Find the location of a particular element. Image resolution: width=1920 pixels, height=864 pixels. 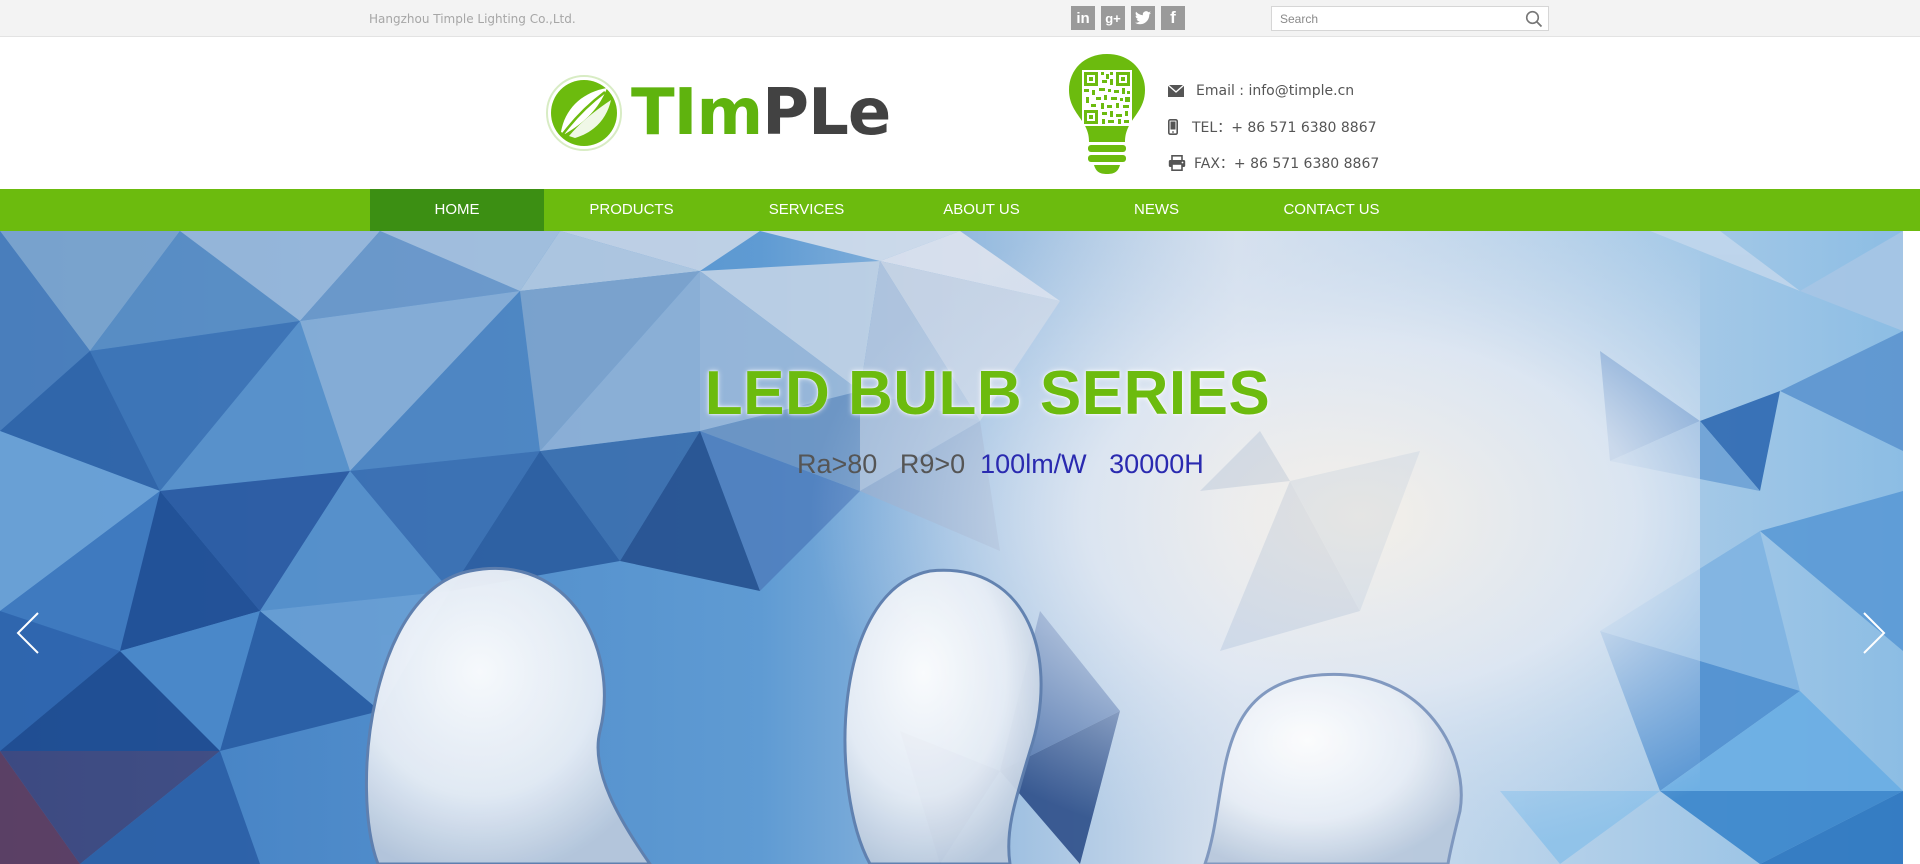

facebook-icon: f is located at coordinates (1173, 18).